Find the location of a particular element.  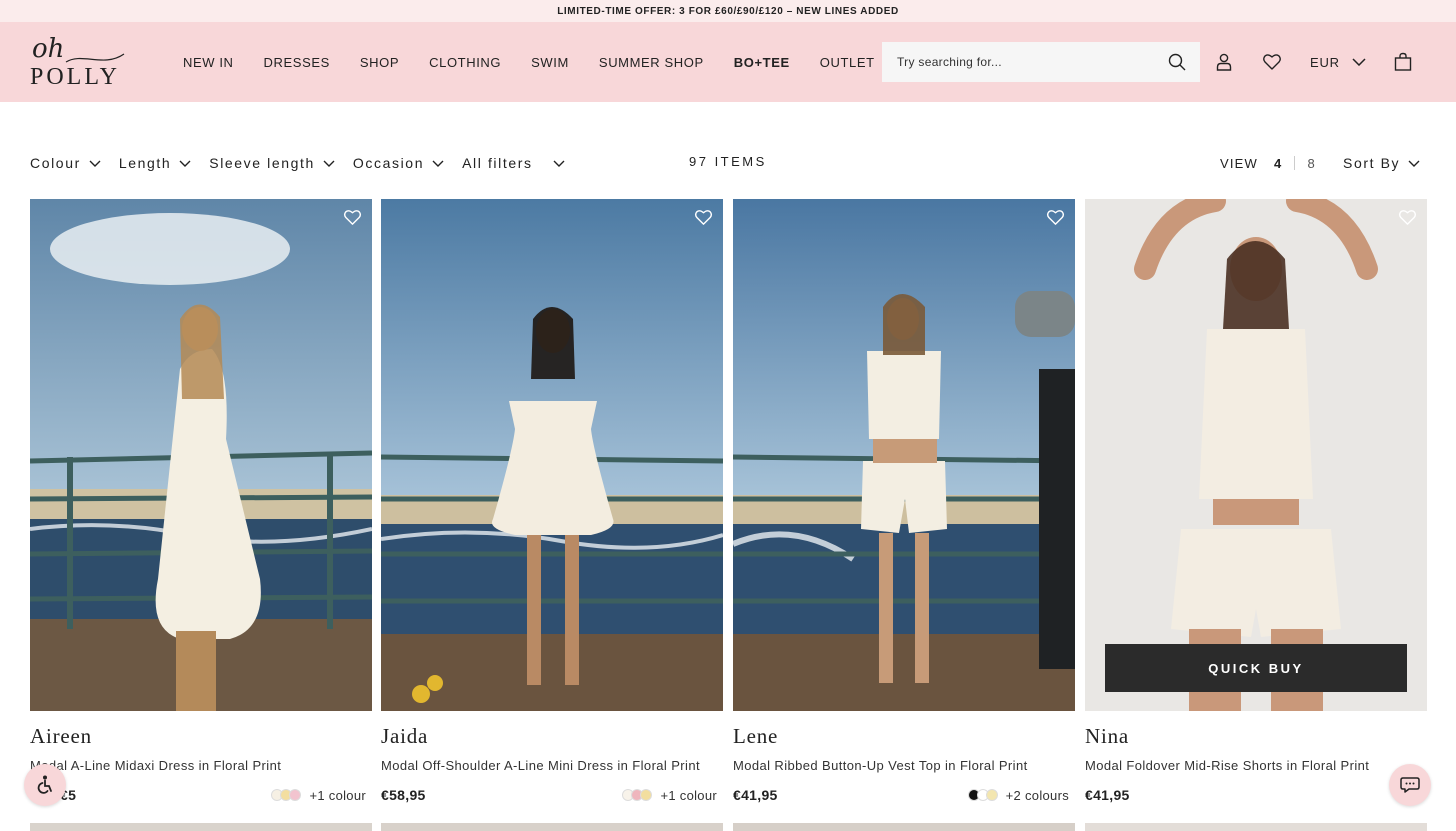

filter-label: Sleeve length is located at coordinates (262, 163).